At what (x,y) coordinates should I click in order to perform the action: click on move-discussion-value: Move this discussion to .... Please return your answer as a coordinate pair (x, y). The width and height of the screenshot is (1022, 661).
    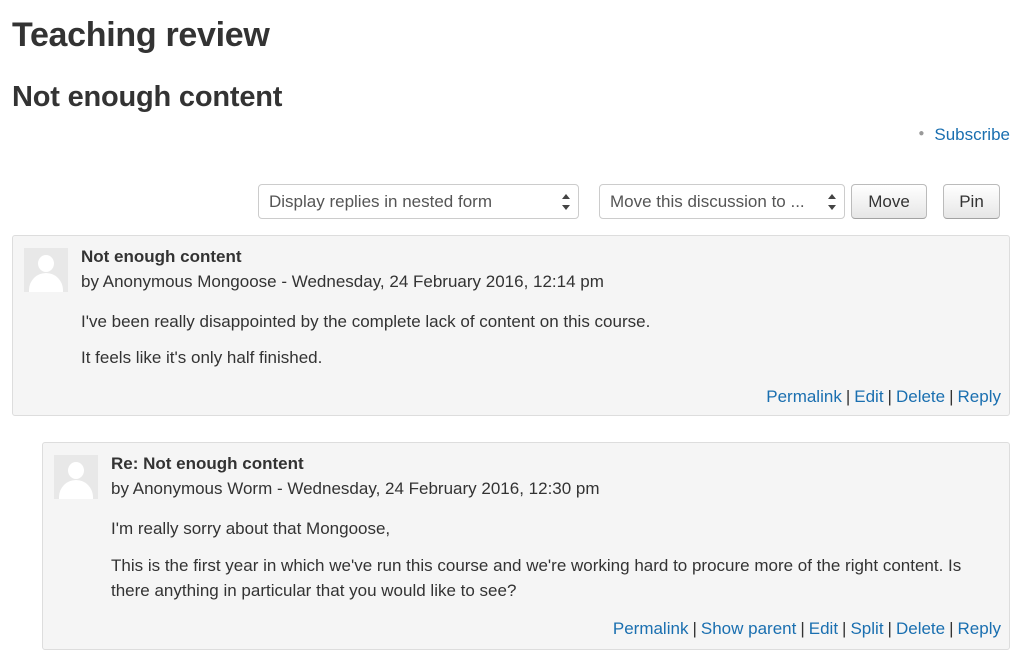
    Looking at the image, I should click on (707, 201).